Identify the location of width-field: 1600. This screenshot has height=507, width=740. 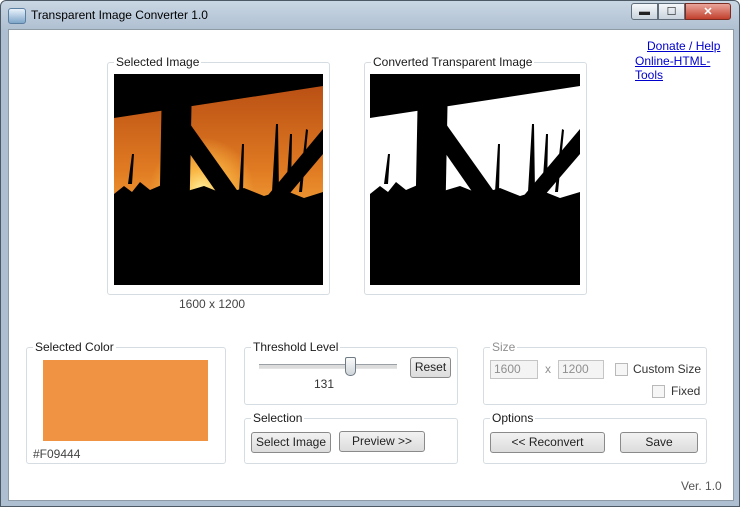
(514, 369).